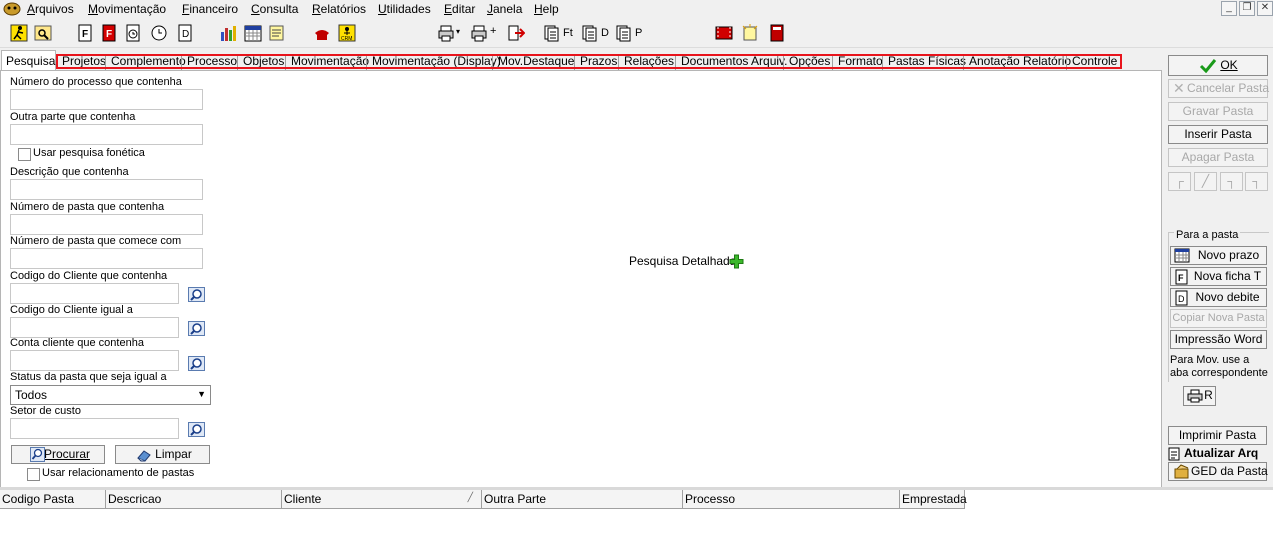  What do you see at coordinates (228, 33) in the screenshot?
I see `bar-chart-icon` at bounding box center [228, 33].